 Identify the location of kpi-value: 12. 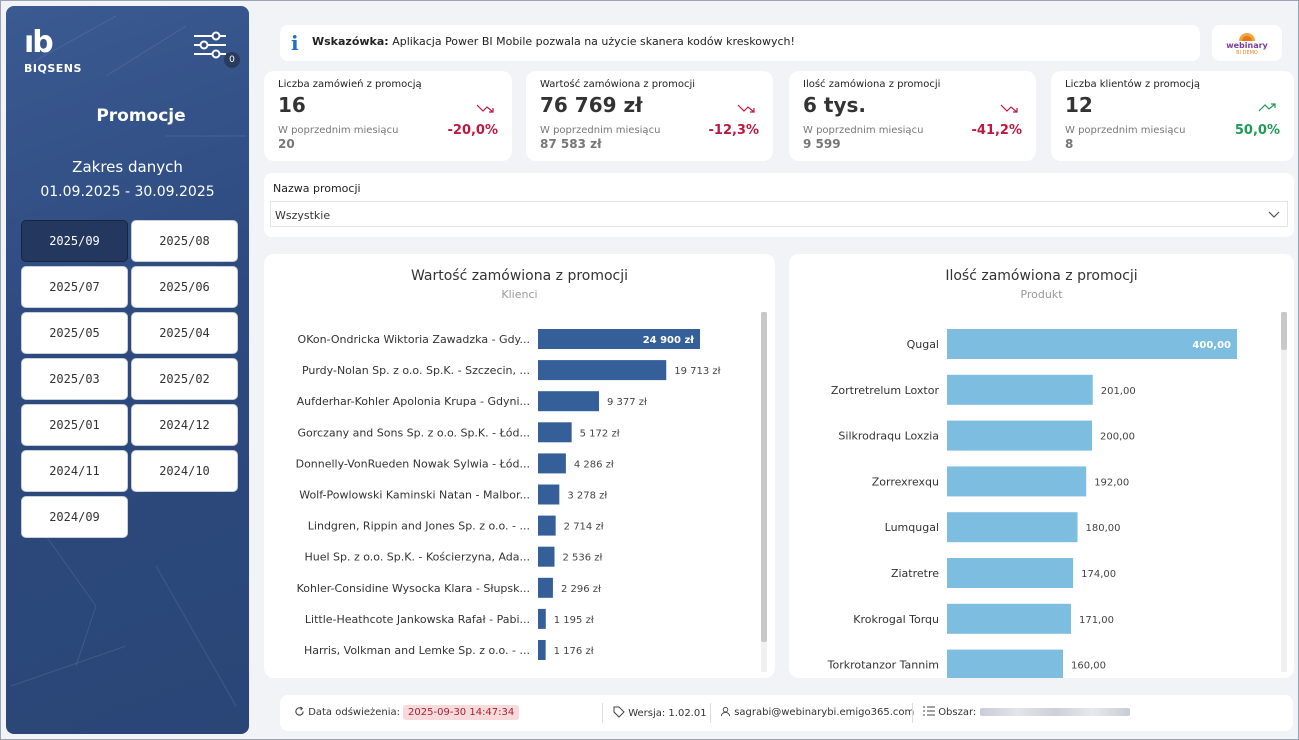
(1079, 105).